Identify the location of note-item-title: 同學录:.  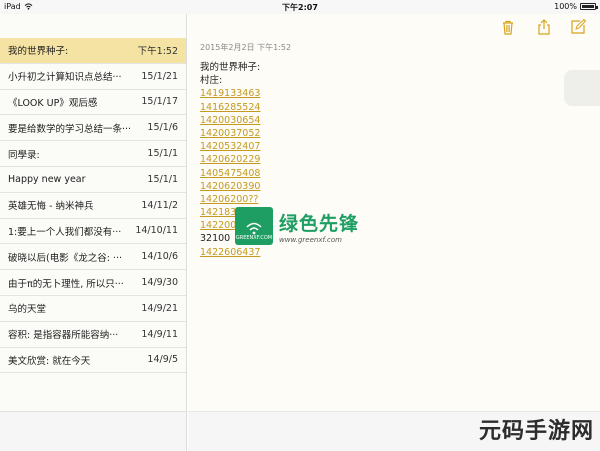
(24, 155).